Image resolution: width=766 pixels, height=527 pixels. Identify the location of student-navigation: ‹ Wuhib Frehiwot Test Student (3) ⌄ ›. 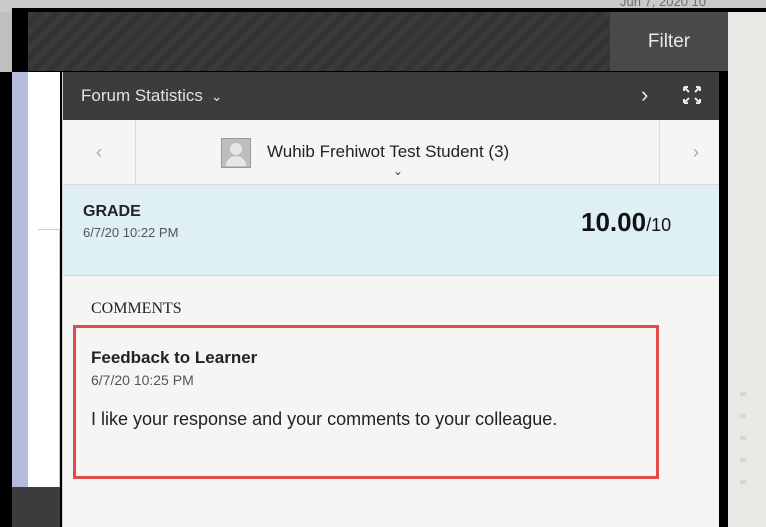
(391, 152).